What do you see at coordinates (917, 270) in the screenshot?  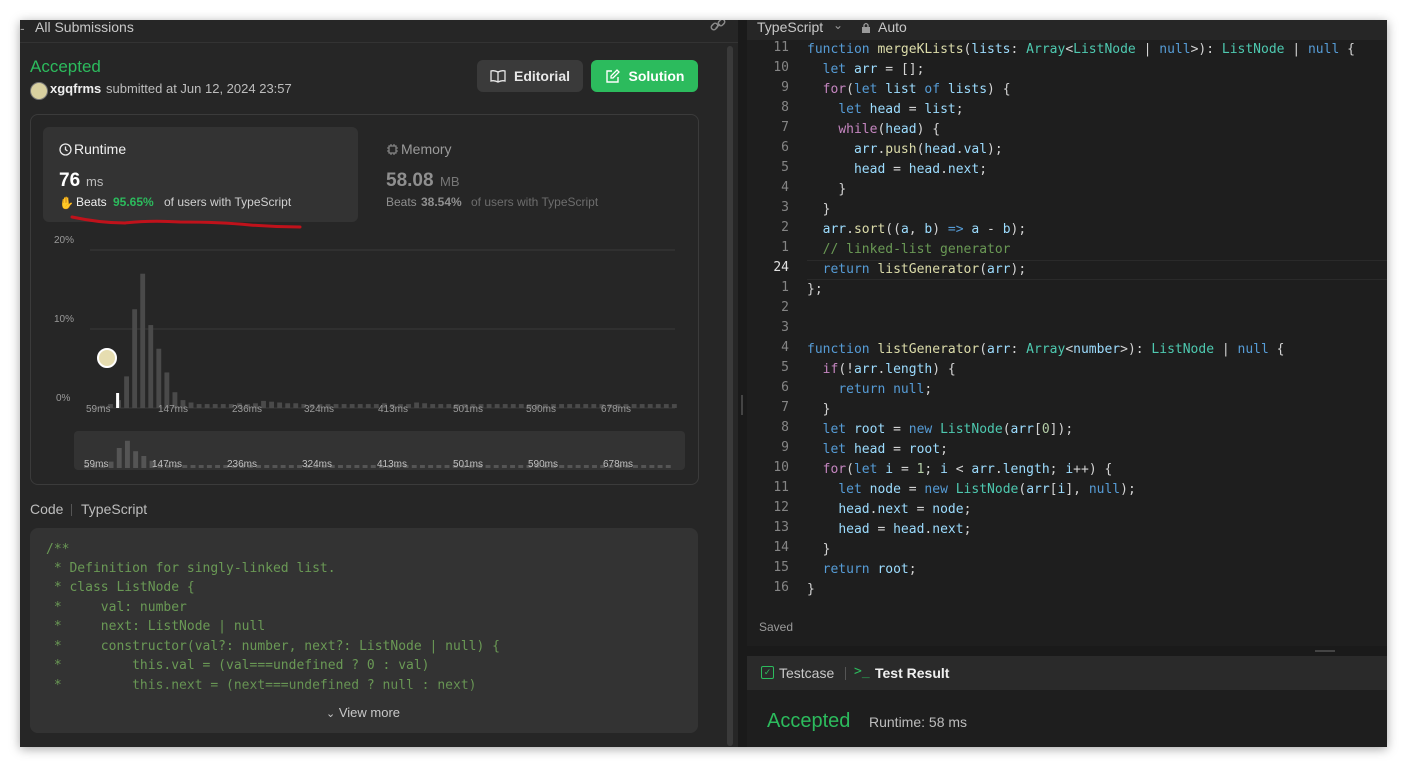 I see `code-line: return listGenerator(arr);` at bounding box center [917, 270].